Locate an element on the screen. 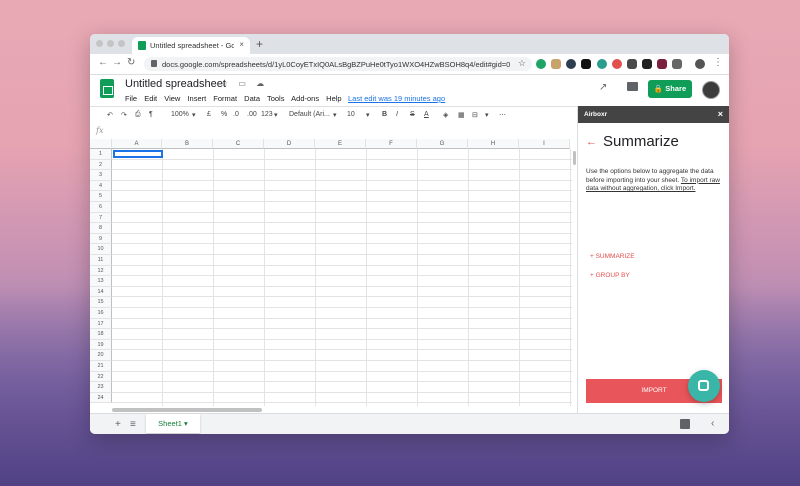 The height and width of the screenshot is (486, 800). row-header: 13 is located at coordinates (101, 281).